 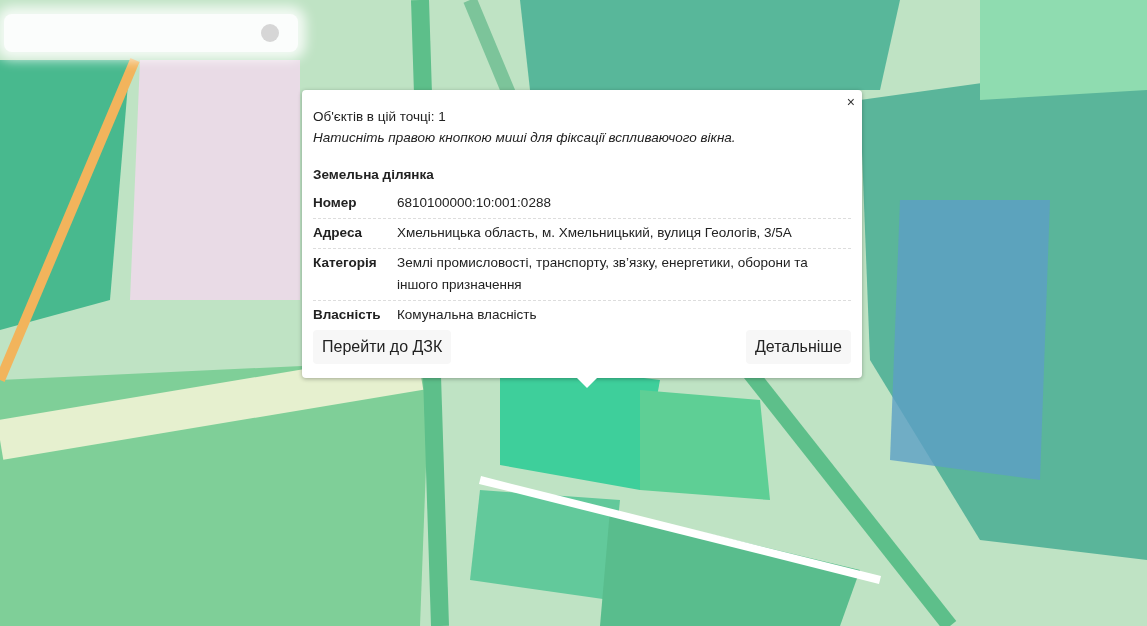 What do you see at coordinates (335, 203) in the screenshot?
I see `field-label: Номер` at bounding box center [335, 203].